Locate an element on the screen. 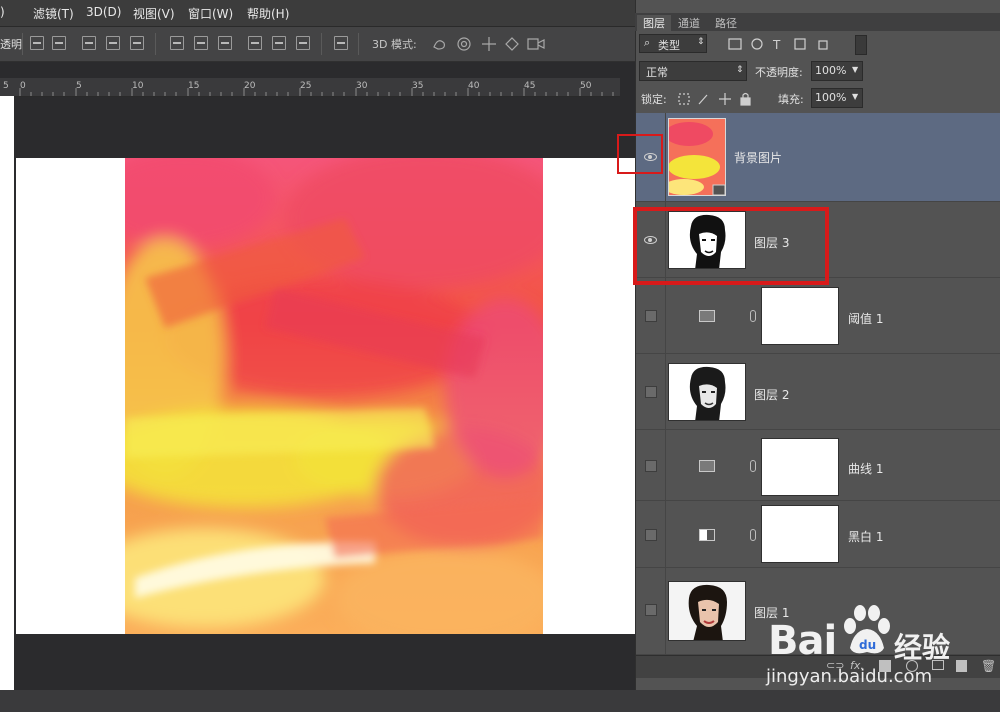  layer-row-curves-1: 曲线 1 is located at coordinates (818, 465).